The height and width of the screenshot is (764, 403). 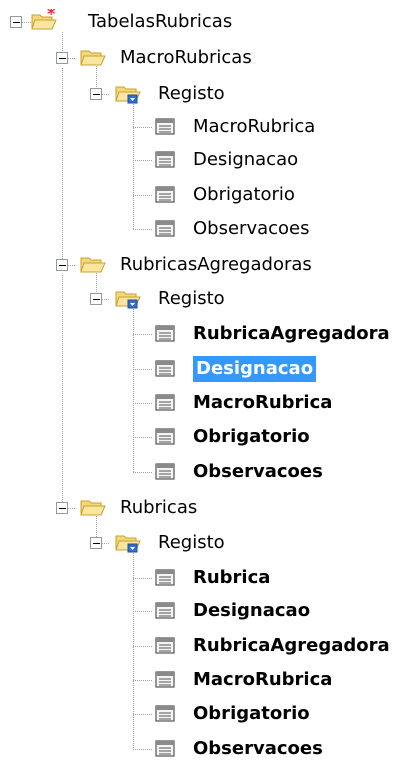 I want to click on folder-new-icon: *, so click(x=44, y=21).